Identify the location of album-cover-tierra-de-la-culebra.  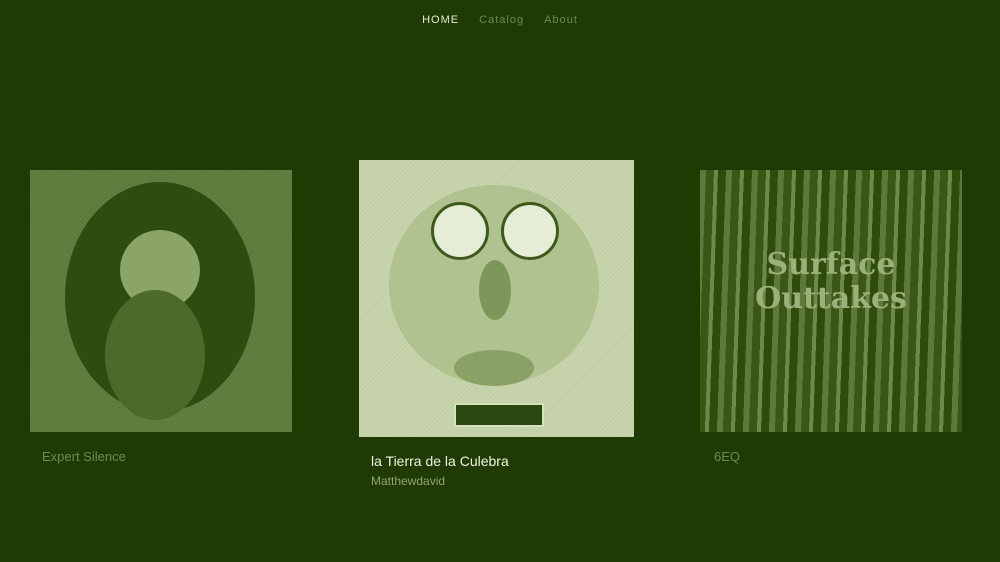
(496, 298).